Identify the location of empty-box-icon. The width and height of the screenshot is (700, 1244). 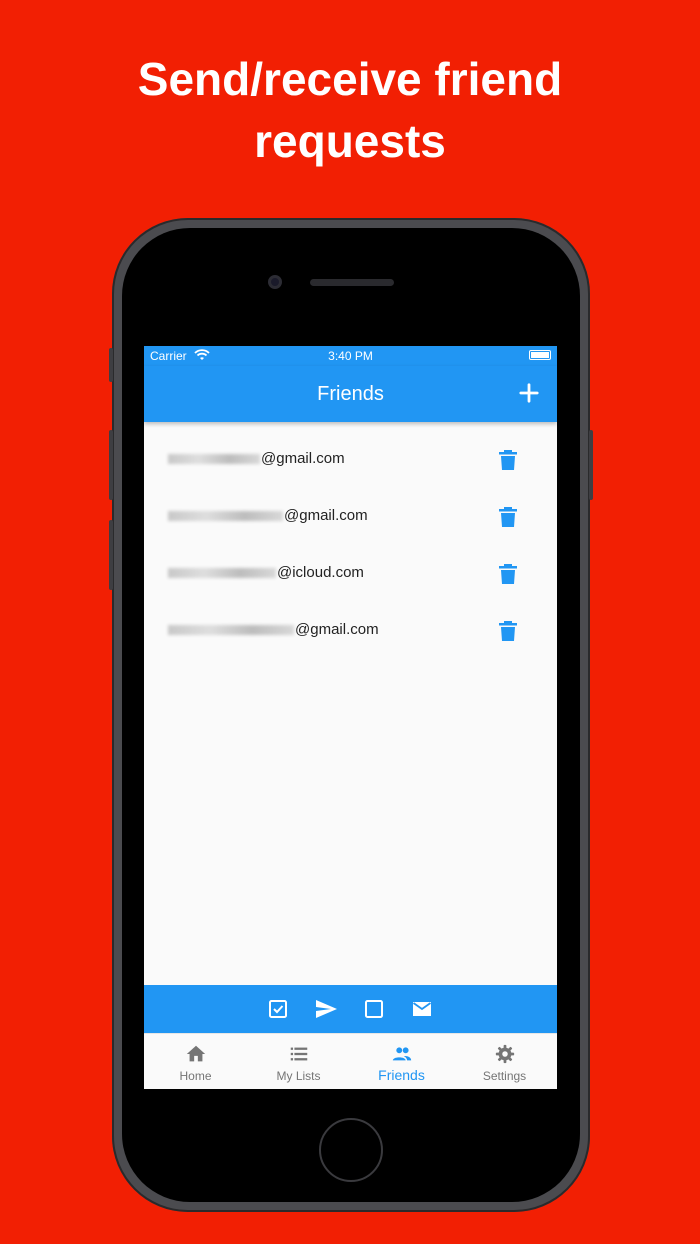
(374, 1009).